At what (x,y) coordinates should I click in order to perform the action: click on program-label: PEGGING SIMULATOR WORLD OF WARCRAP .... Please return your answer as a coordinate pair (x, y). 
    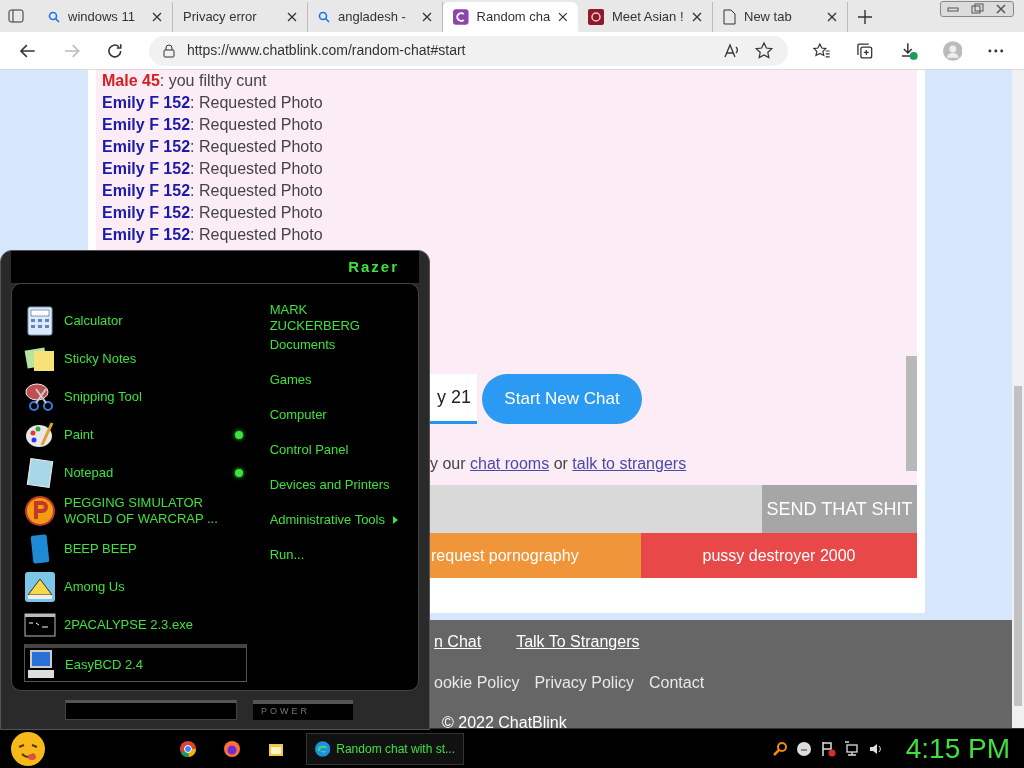
    Looking at the image, I should click on (141, 511).